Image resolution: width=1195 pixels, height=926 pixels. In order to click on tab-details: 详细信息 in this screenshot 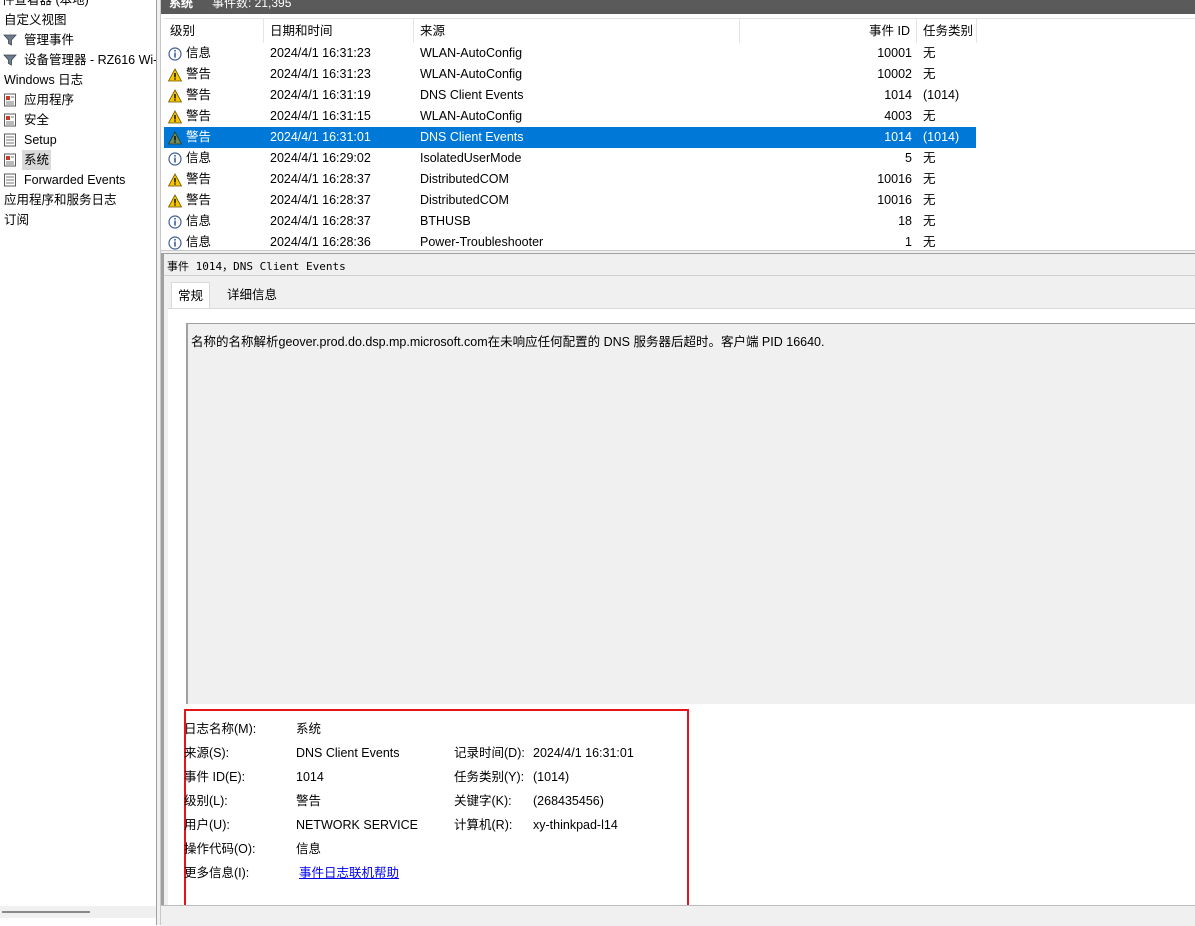, I will do `click(252, 295)`.